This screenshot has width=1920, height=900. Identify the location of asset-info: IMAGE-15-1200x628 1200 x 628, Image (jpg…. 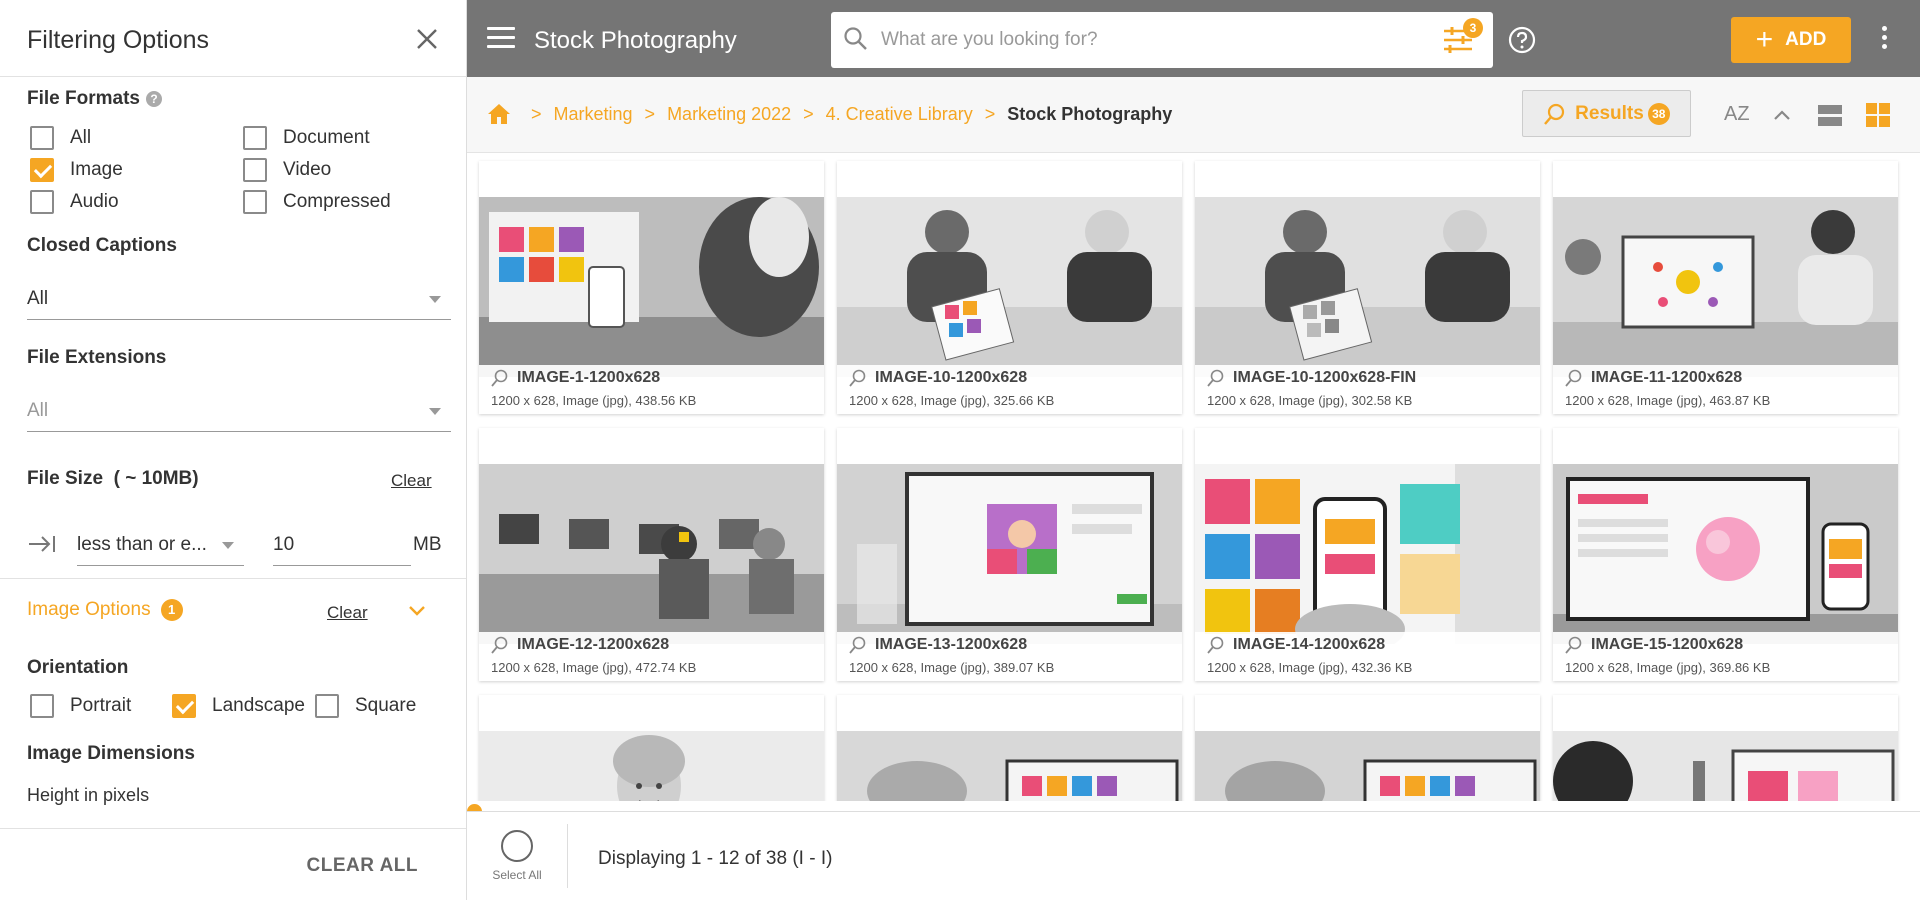
(1725, 656).